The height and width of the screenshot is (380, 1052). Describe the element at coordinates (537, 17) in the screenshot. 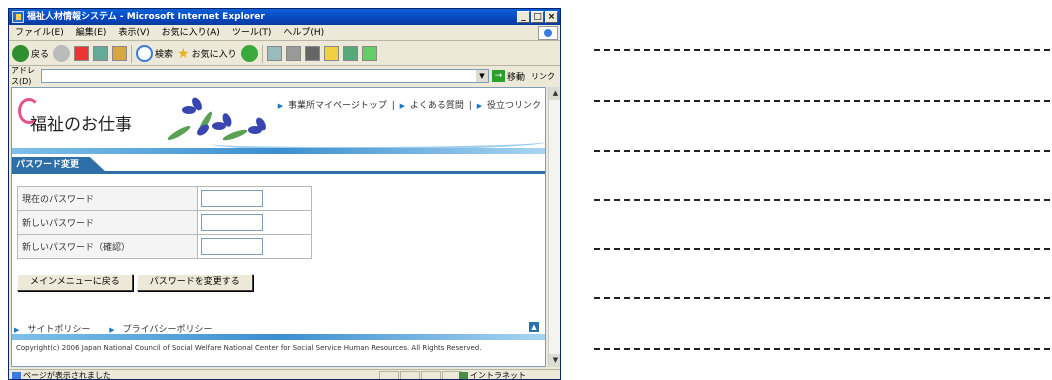

I see `maximize-button: □` at that location.